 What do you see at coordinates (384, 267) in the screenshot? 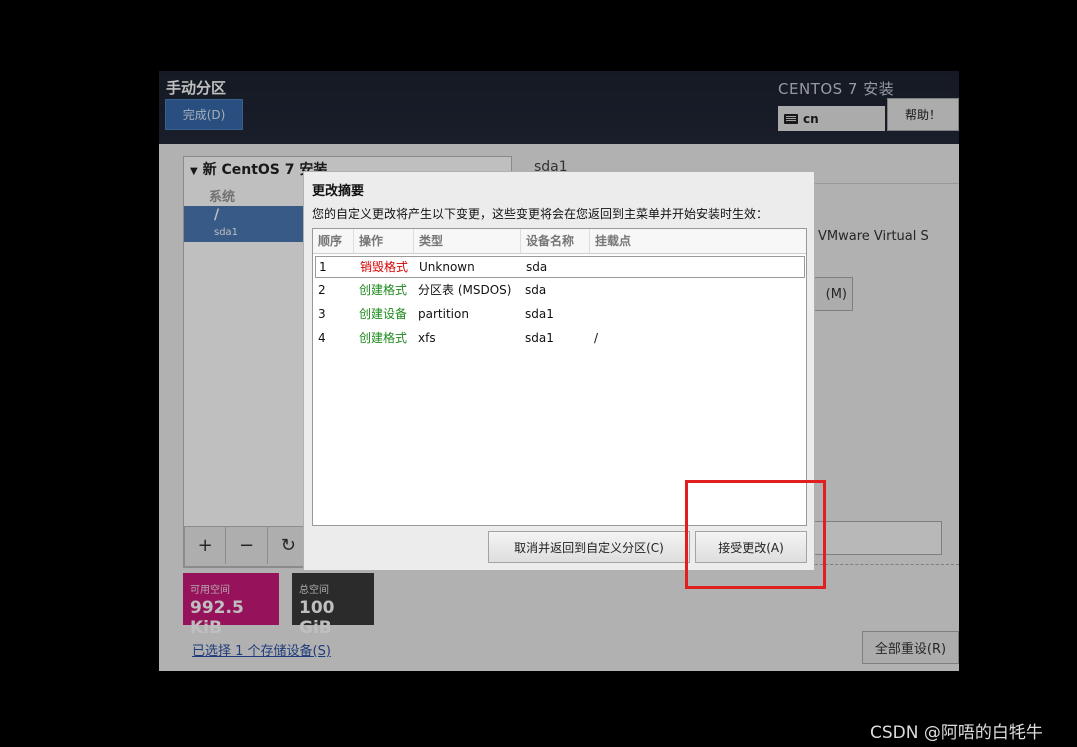
I see `row-action: 销毁格式` at bounding box center [384, 267].